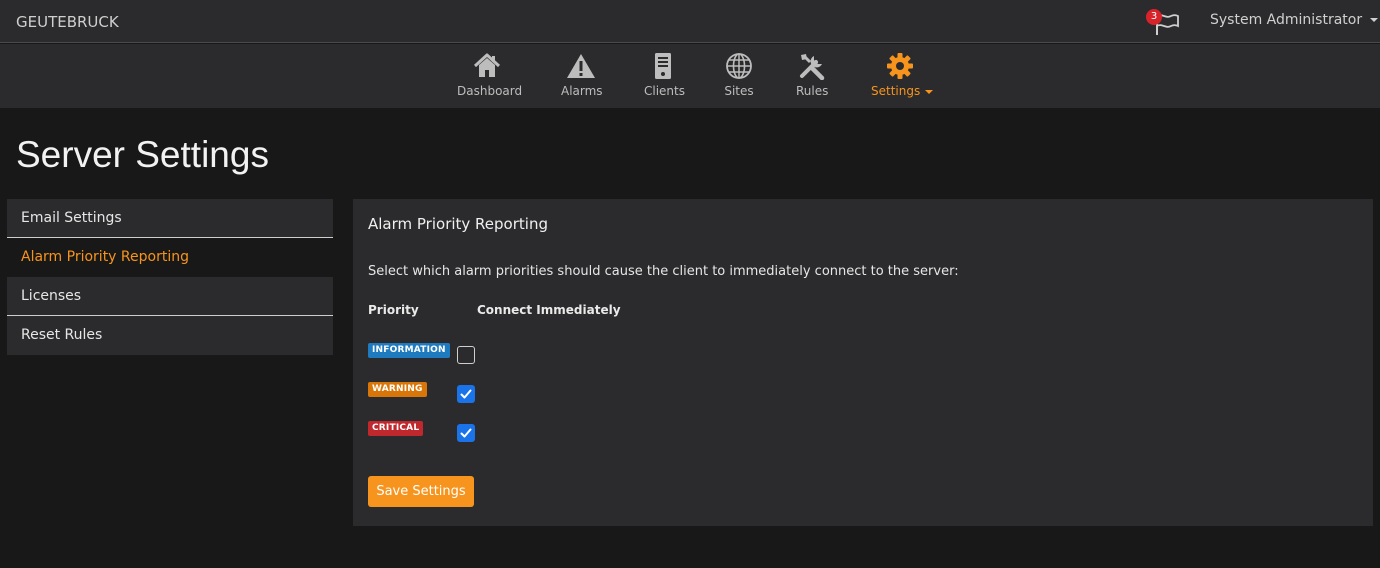  I want to click on column-header-connect-immediately: Connect Immediately, so click(549, 310).